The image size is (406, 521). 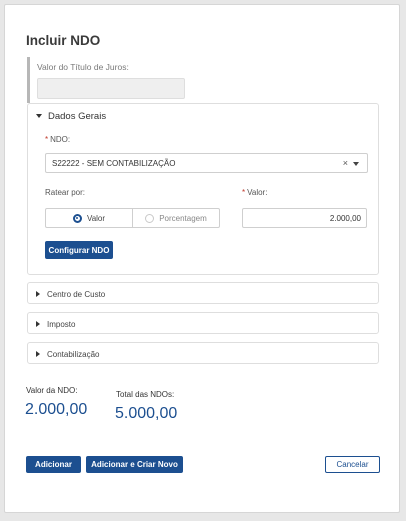 I want to click on juros-field-indicator, so click(x=28, y=80).